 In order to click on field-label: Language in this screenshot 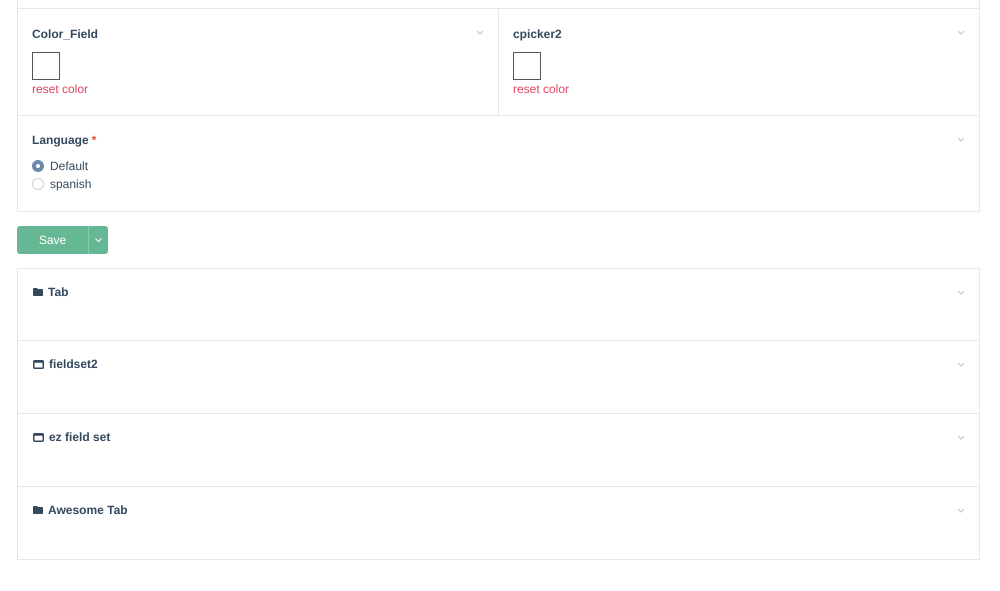, I will do `click(60, 140)`.